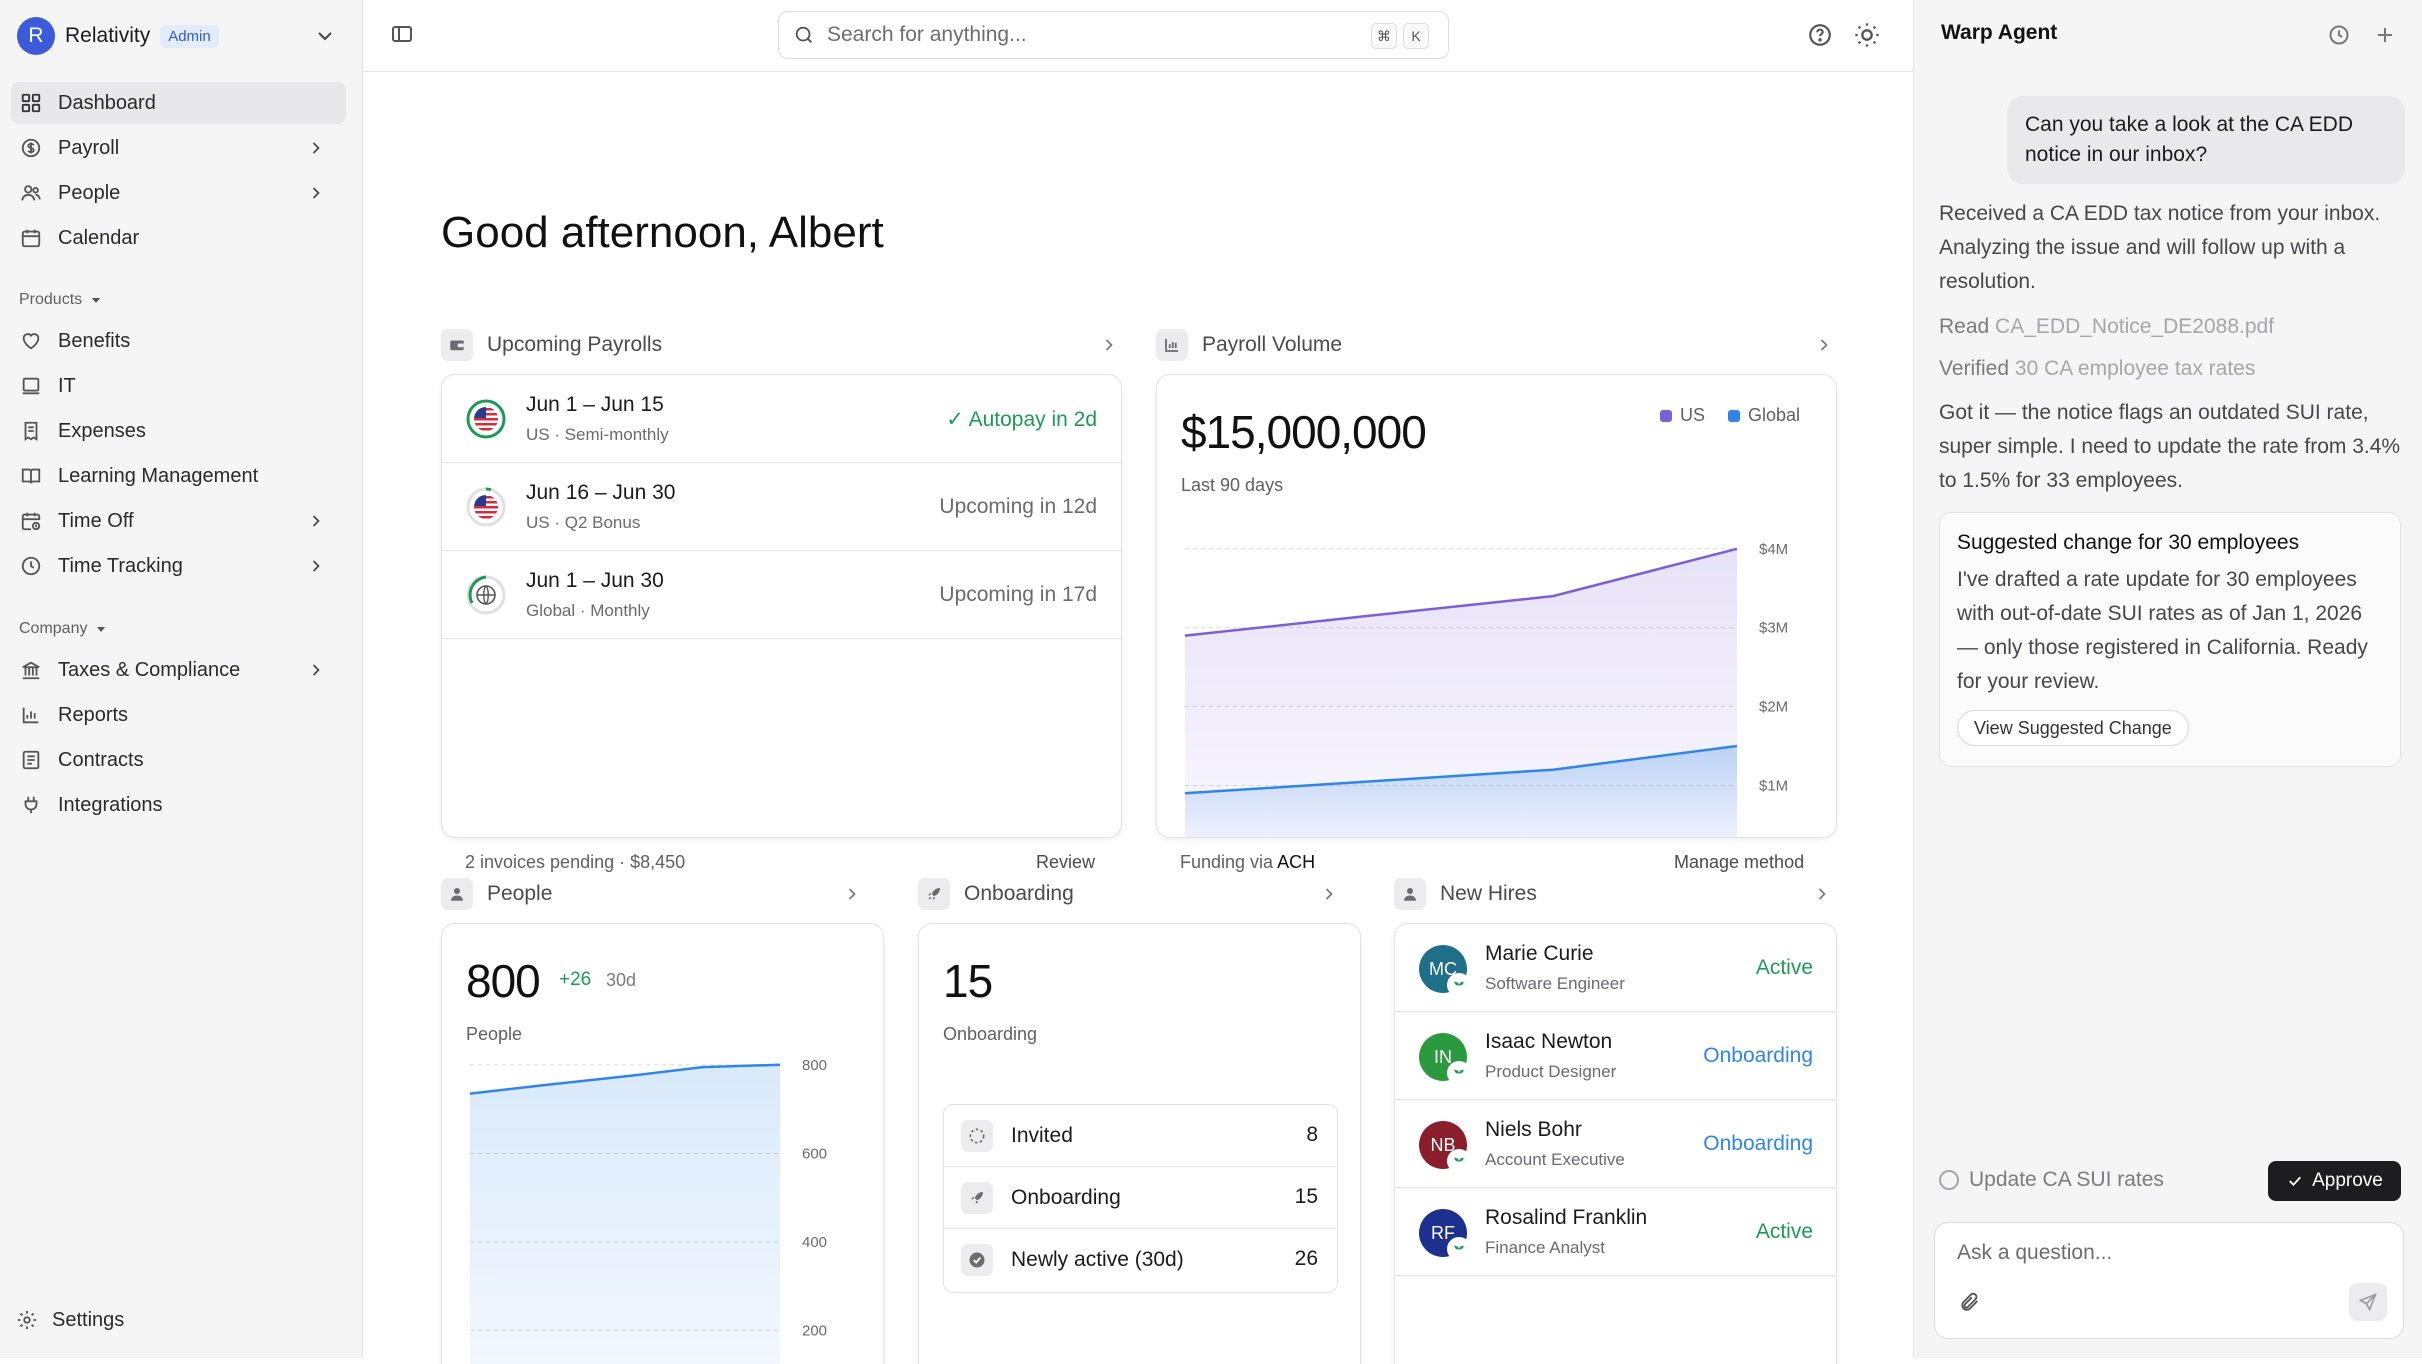  I want to click on ask-input, so click(2167, 1253).